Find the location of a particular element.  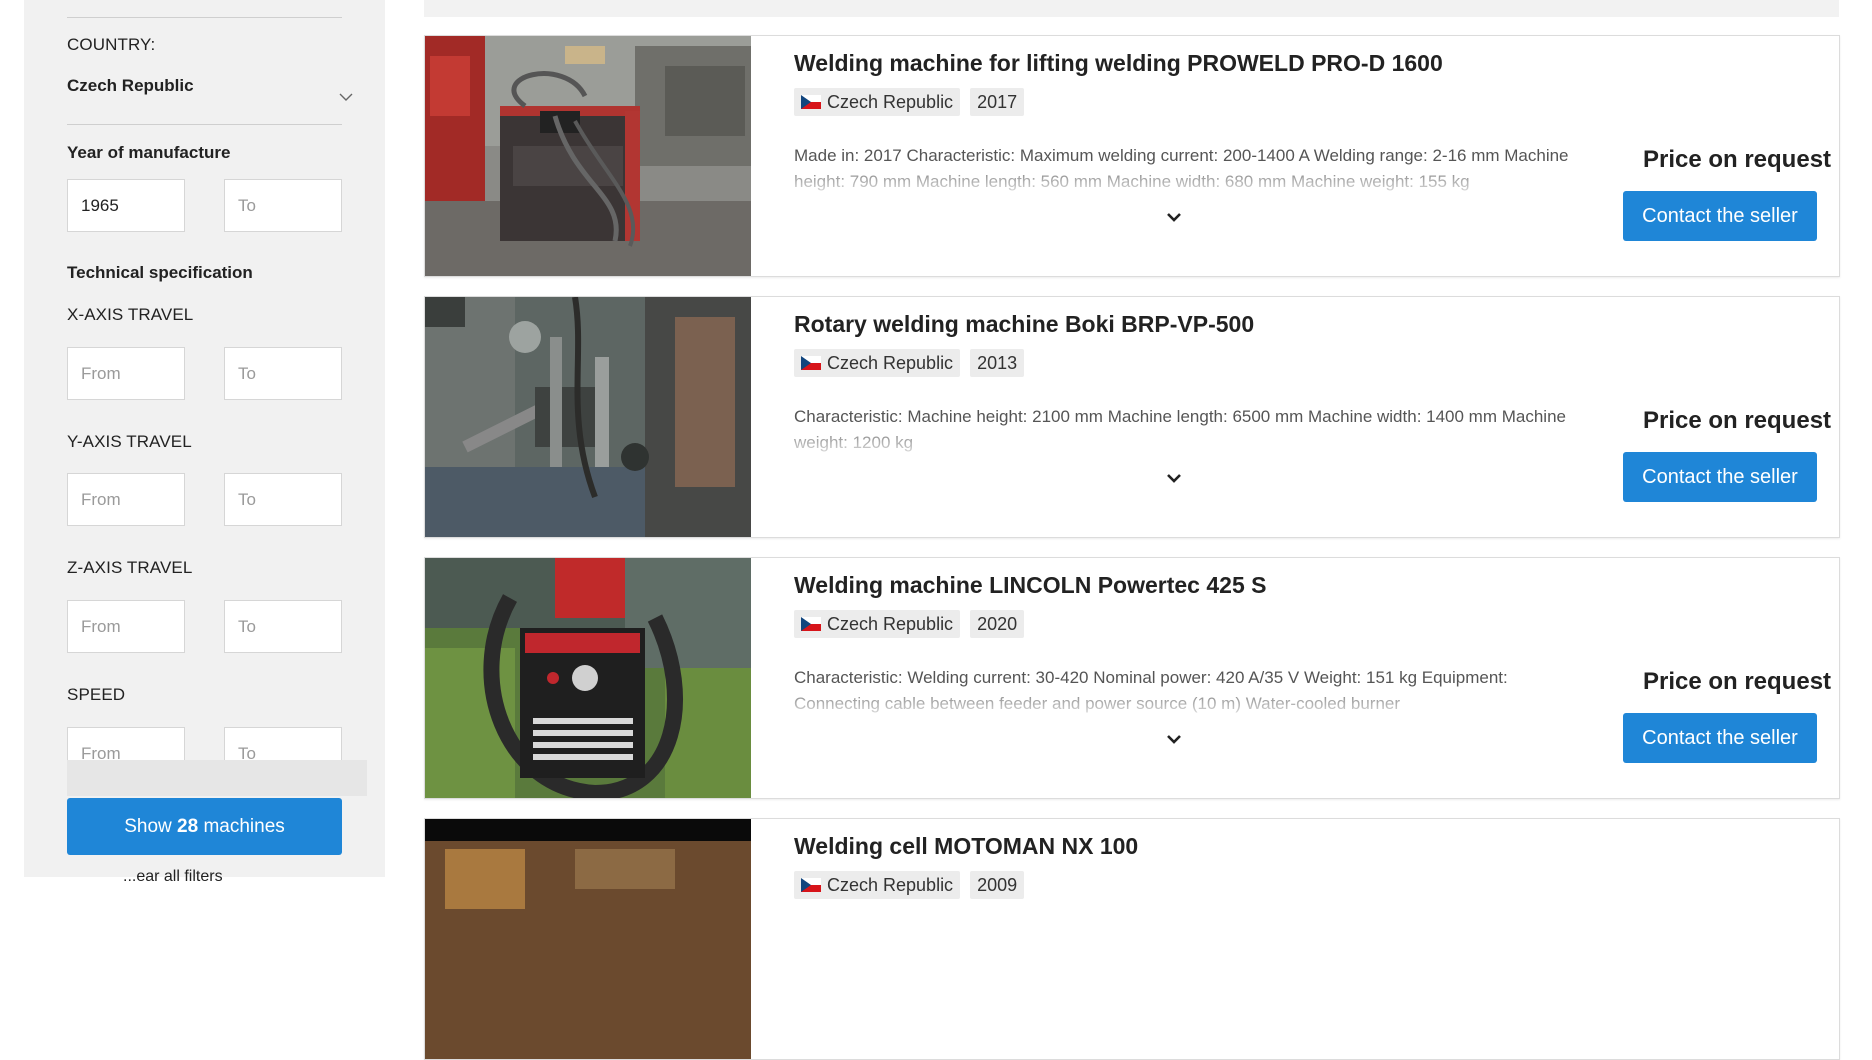

z-axis-travel-label: Z-AXIS TRAVEL is located at coordinates (130, 567).